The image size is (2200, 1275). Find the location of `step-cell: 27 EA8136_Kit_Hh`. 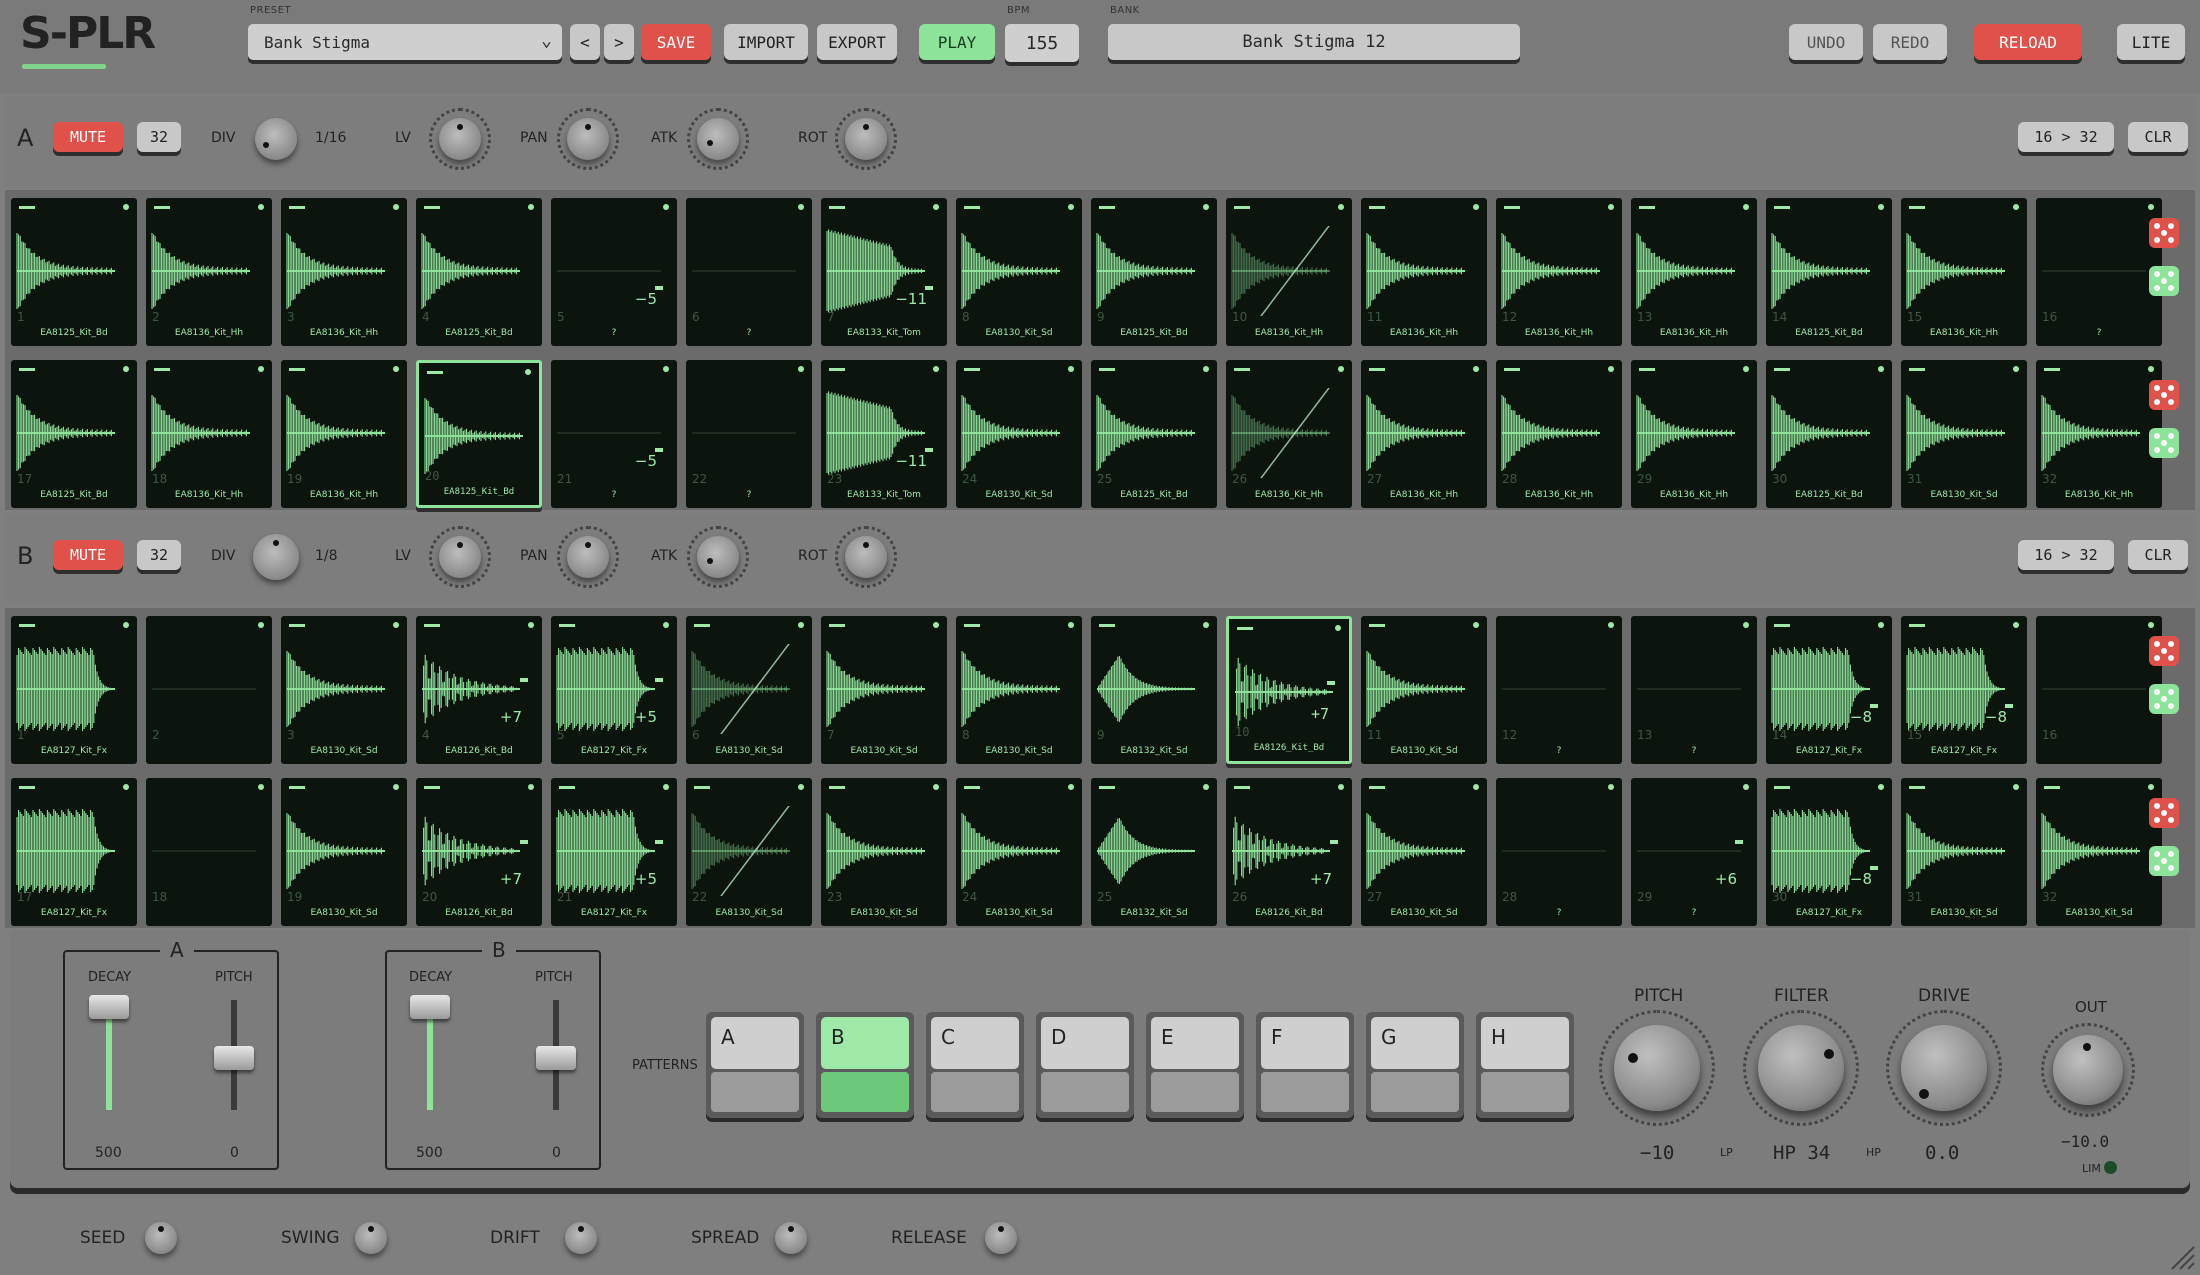

step-cell: 27 EA8136_Kit_Hh is located at coordinates (1424, 434).